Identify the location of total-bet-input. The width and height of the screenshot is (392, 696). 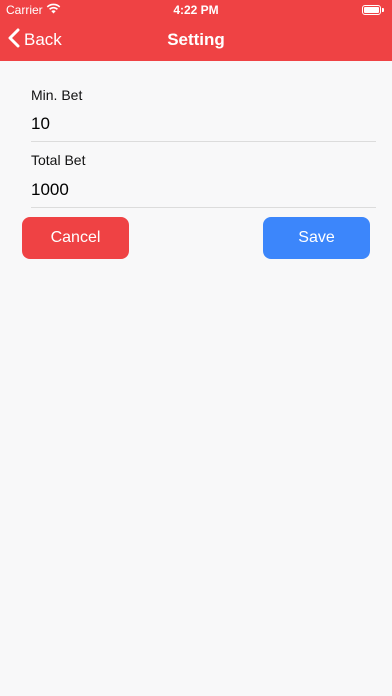
(203, 190).